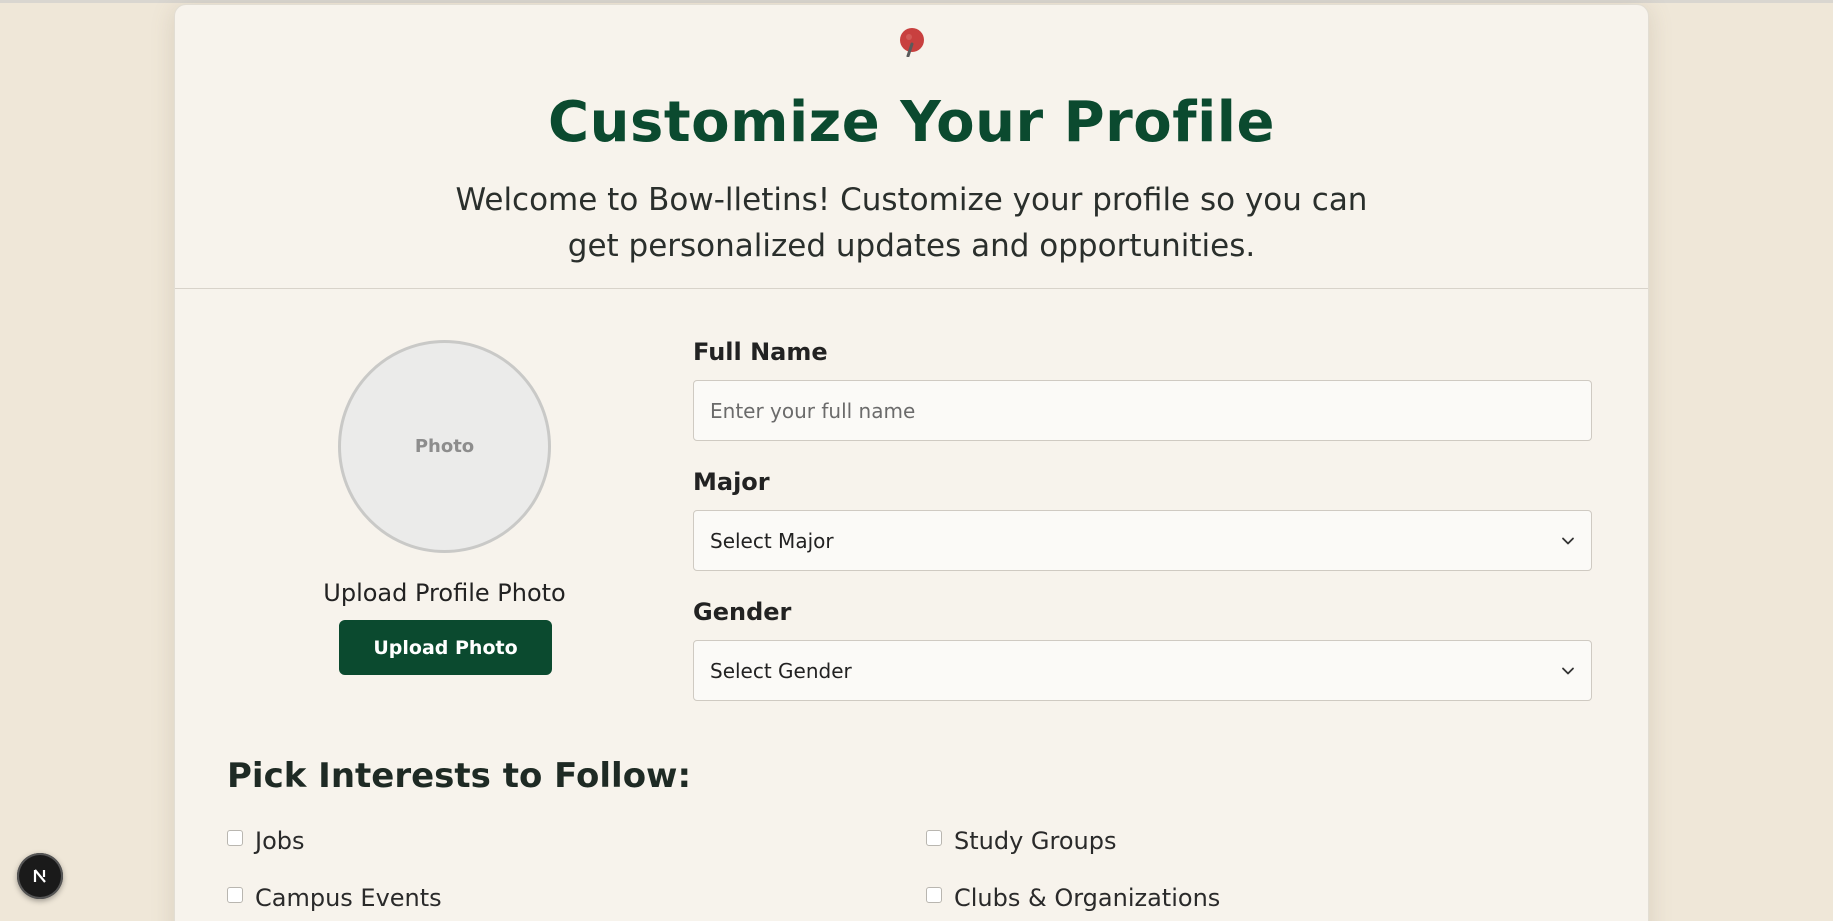 The width and height of the screenshot is (1833, 921). I want to click on profile-photo-placeholder: Photo, so click(444, 446).